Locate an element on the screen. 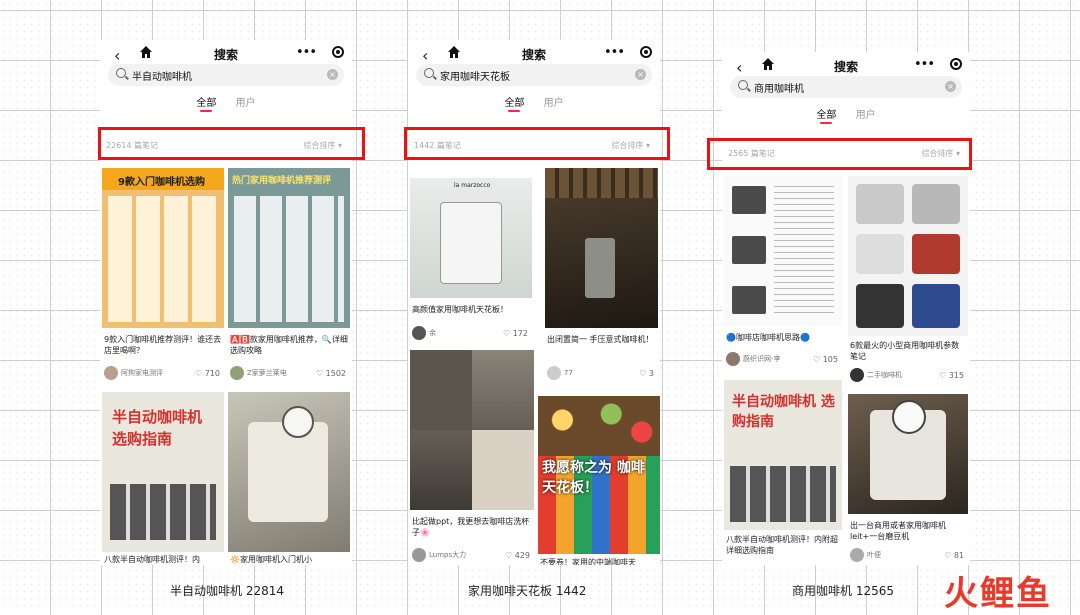 This screenshot has width=1080, height=615. note-author: Lumps大力 is located at coordinates (439, 555).